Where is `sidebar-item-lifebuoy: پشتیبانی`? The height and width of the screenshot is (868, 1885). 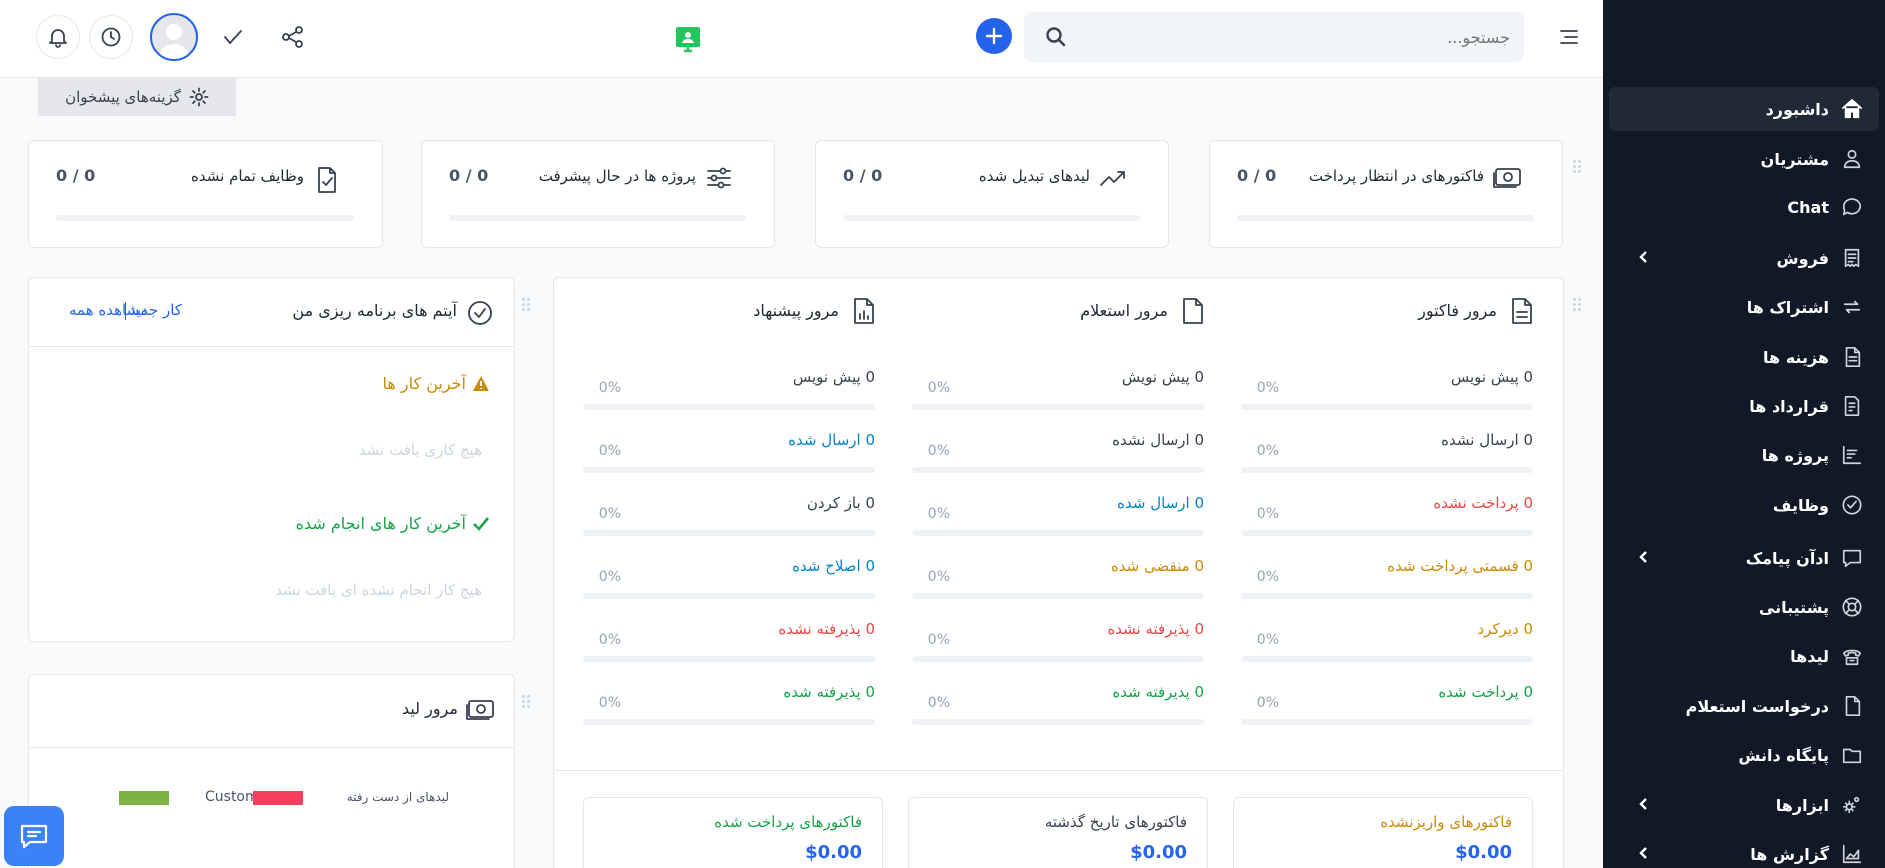 sidebar-item-lifebuoy: پشتیبانی is located at coordinates (1744, 607).